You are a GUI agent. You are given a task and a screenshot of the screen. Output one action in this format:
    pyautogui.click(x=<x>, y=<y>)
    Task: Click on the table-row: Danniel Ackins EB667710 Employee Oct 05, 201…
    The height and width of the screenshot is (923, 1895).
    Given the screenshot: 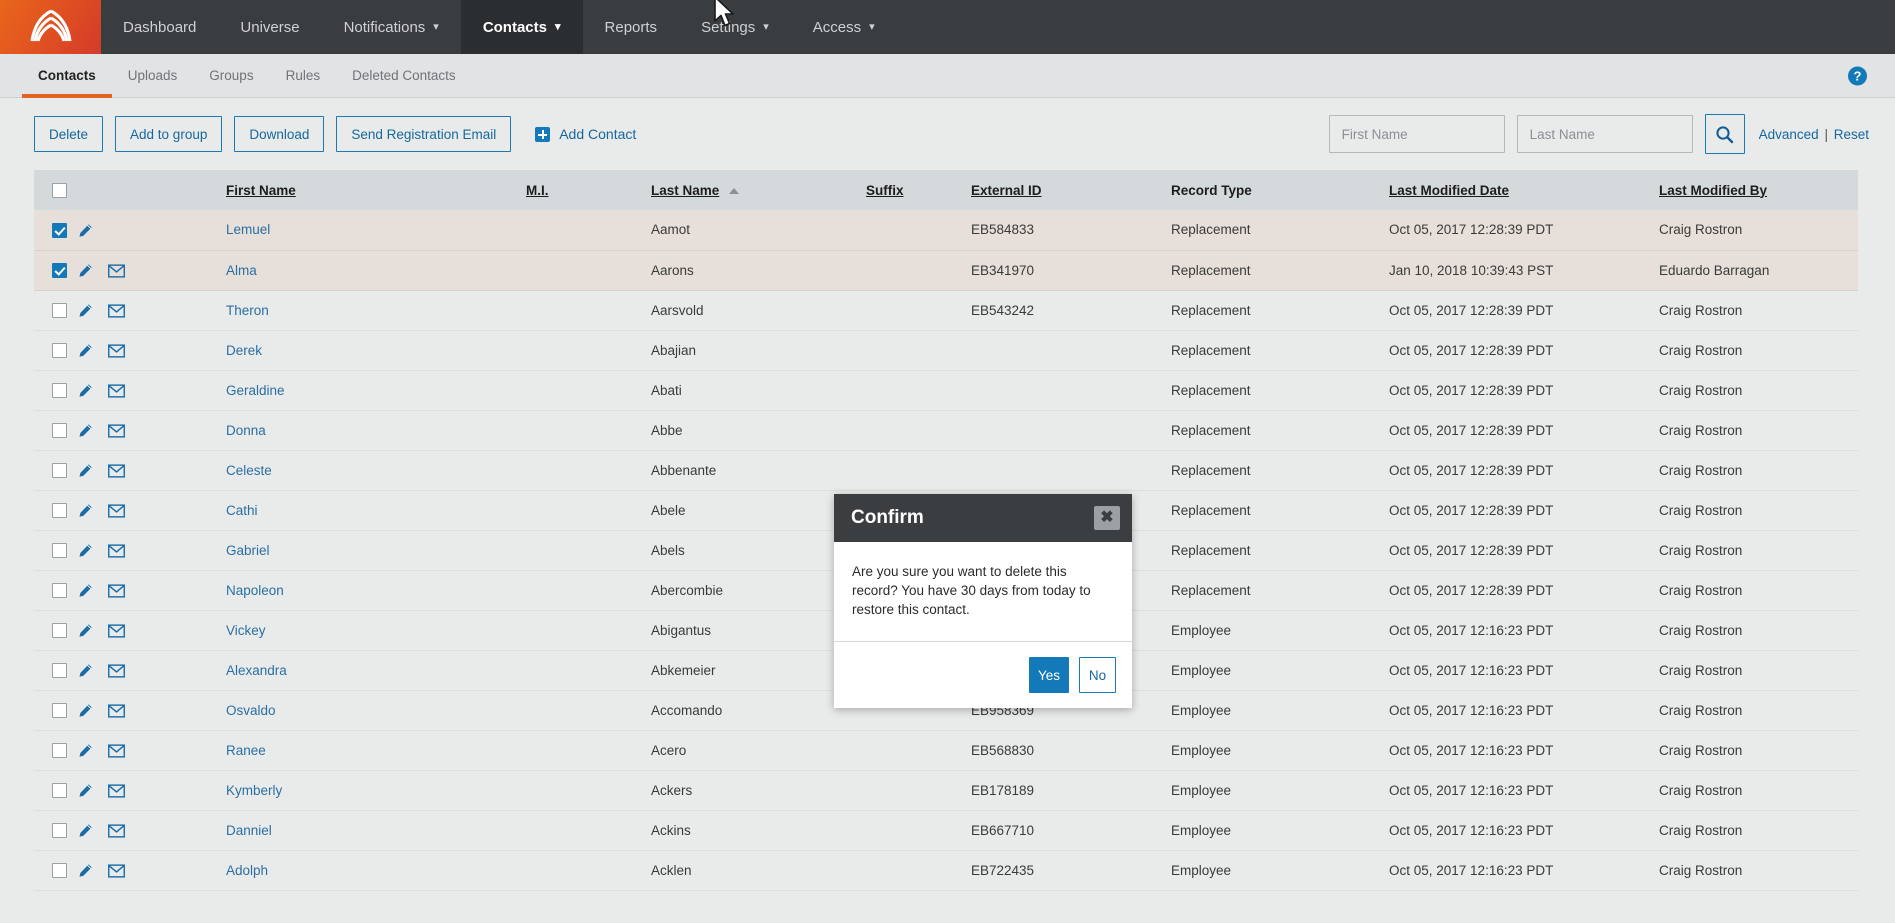 What is the action you would take?
    pyautogui.click(x=946, y=830)
    